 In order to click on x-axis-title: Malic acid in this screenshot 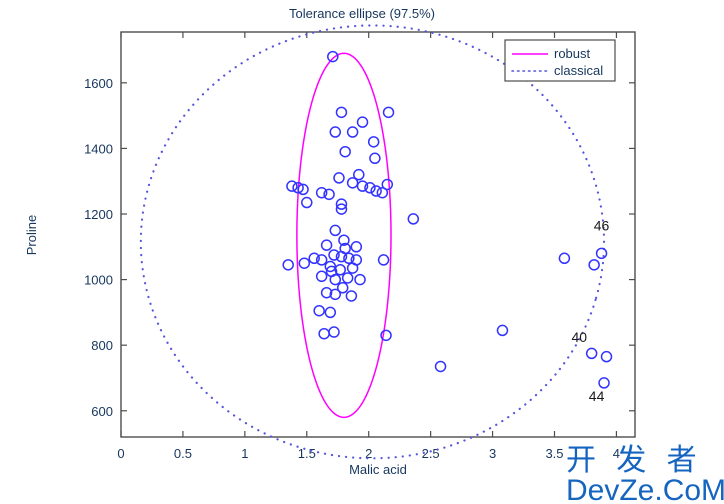, I will do `click(378, 469)`.